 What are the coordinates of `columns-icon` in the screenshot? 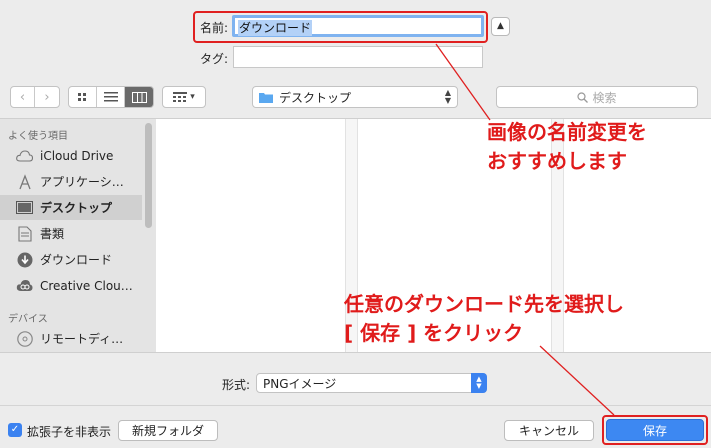 It's located at (139, 97).